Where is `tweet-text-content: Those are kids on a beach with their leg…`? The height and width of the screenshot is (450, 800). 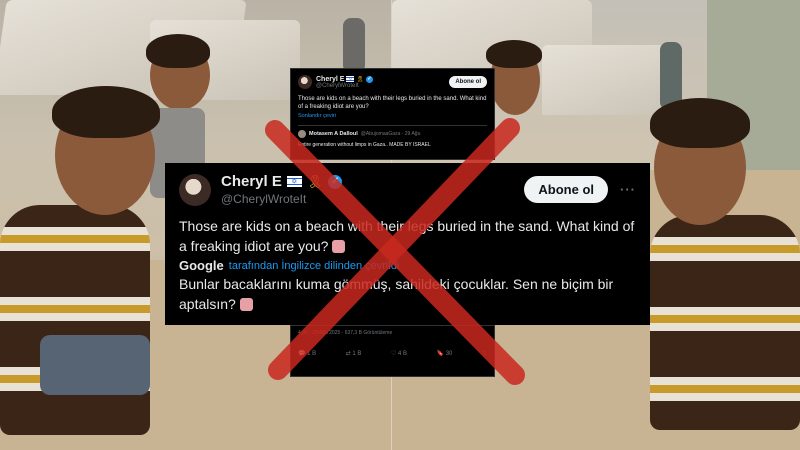 tweet-text-content: Those are kids on a beach with their leg… is located at coordinates (407, 236).